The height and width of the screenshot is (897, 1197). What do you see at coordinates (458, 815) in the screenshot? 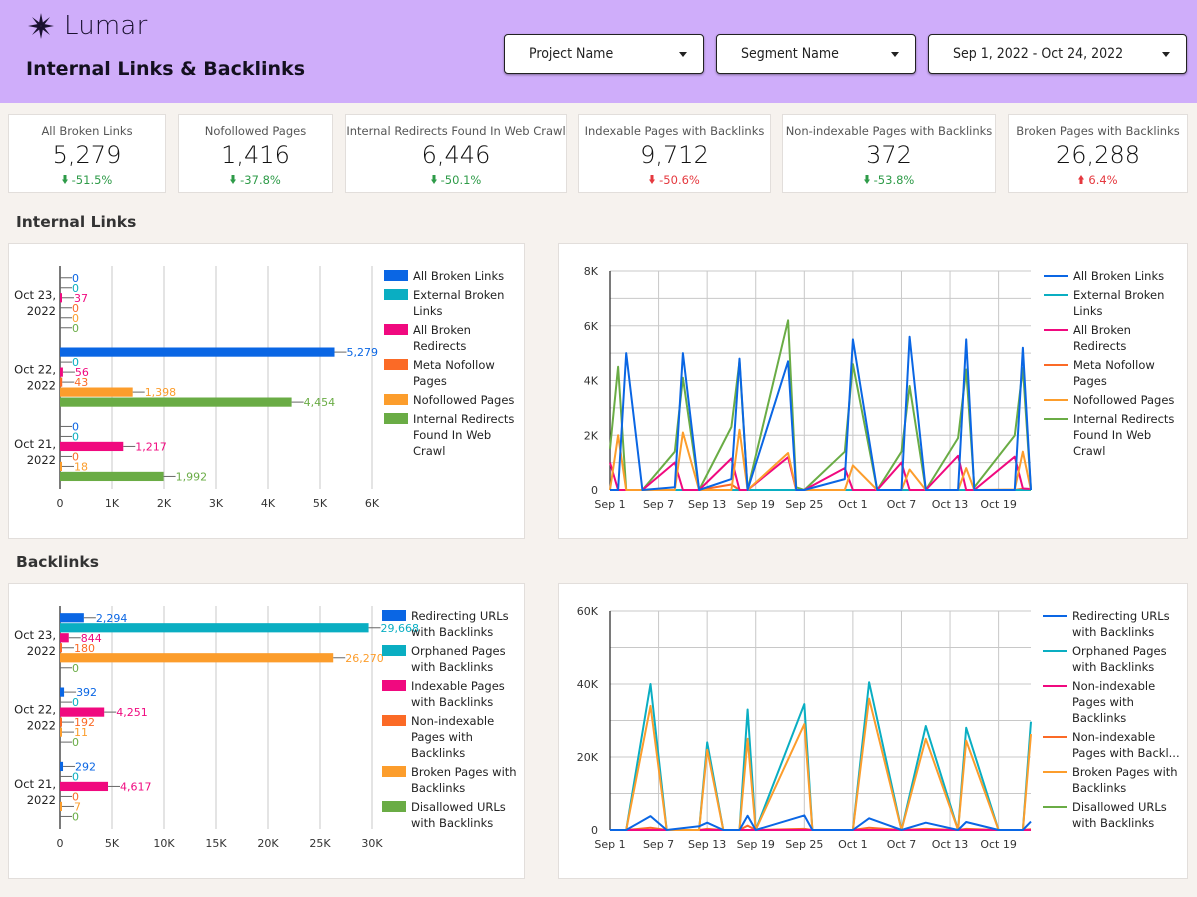
I see `legend-label: Disallowed URLs with Backlinks` at bounding box center [458, 815].